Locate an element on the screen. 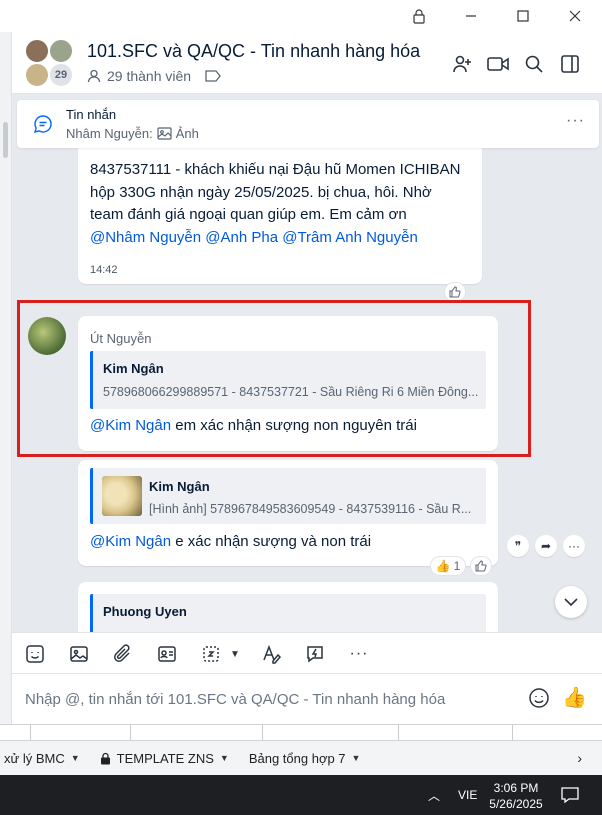 Image resolution: width=602 pixels, height=815 pixels. mention-link: @Nhâm Nguyễn @Anh Pha @Trâm Anh Nguyễn is located at coordinates (282, 238).